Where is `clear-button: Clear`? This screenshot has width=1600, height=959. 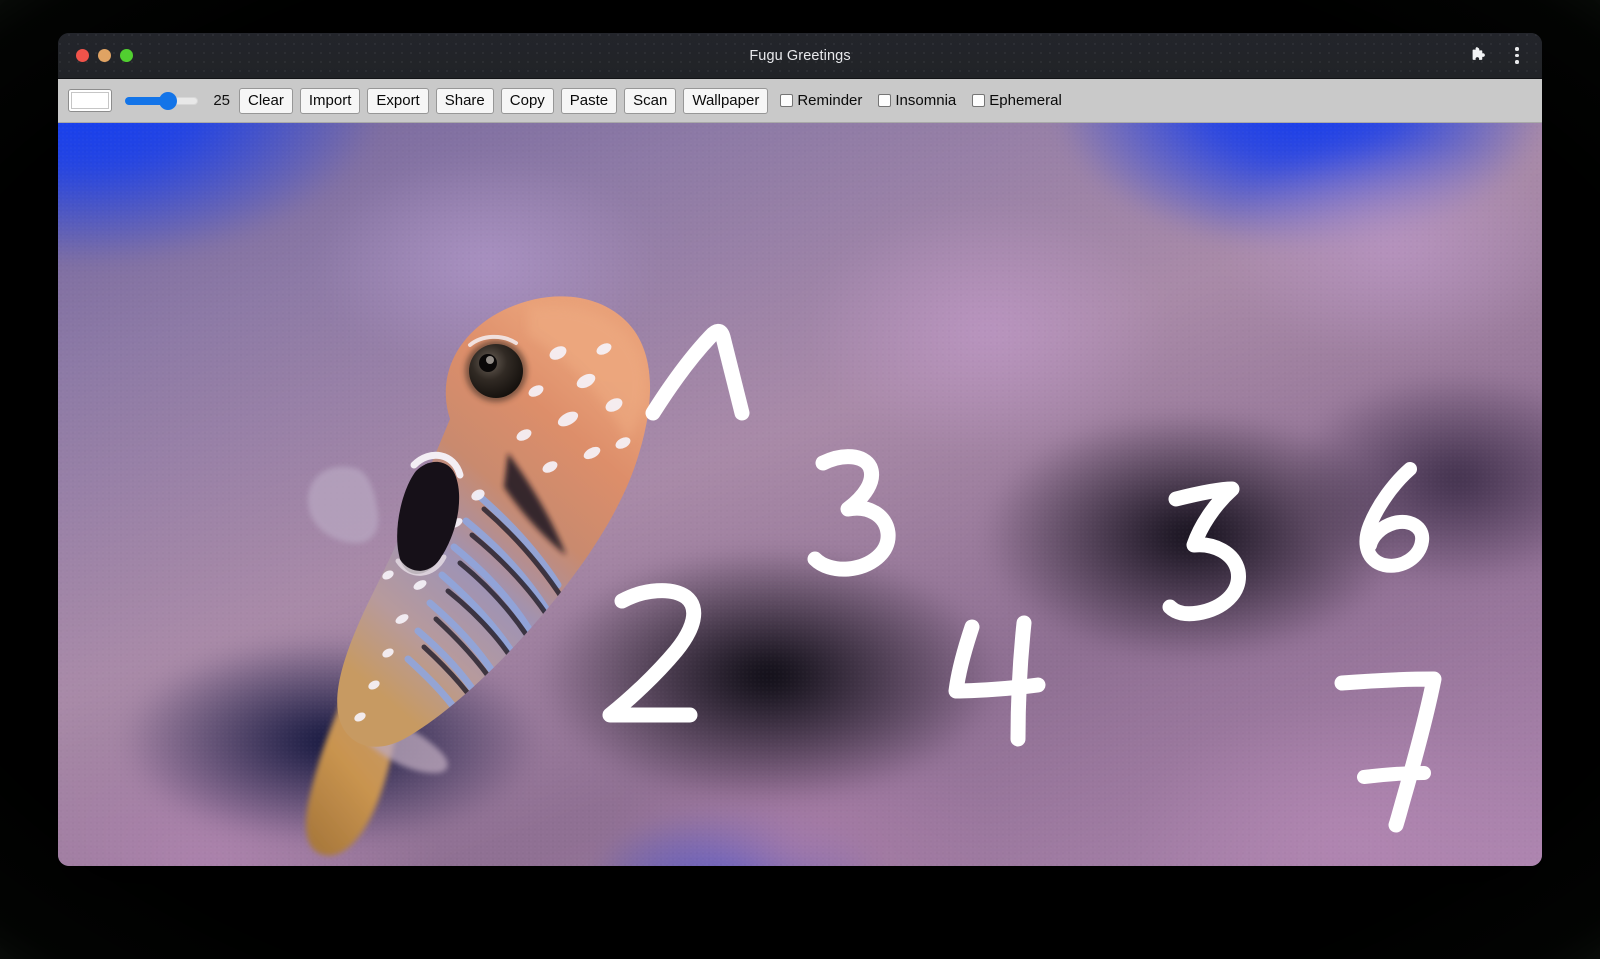
clear-button: Clear is located at coordinates (266, 100).